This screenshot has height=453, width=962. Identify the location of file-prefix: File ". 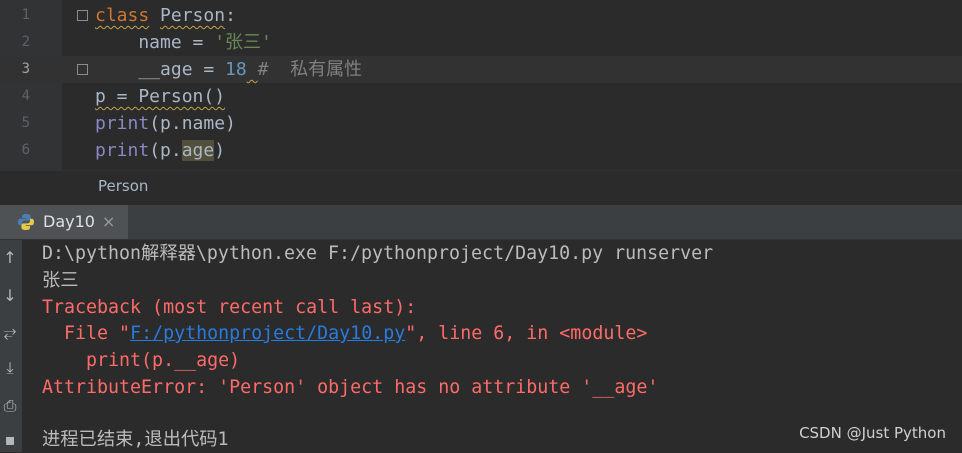
(86, 333).